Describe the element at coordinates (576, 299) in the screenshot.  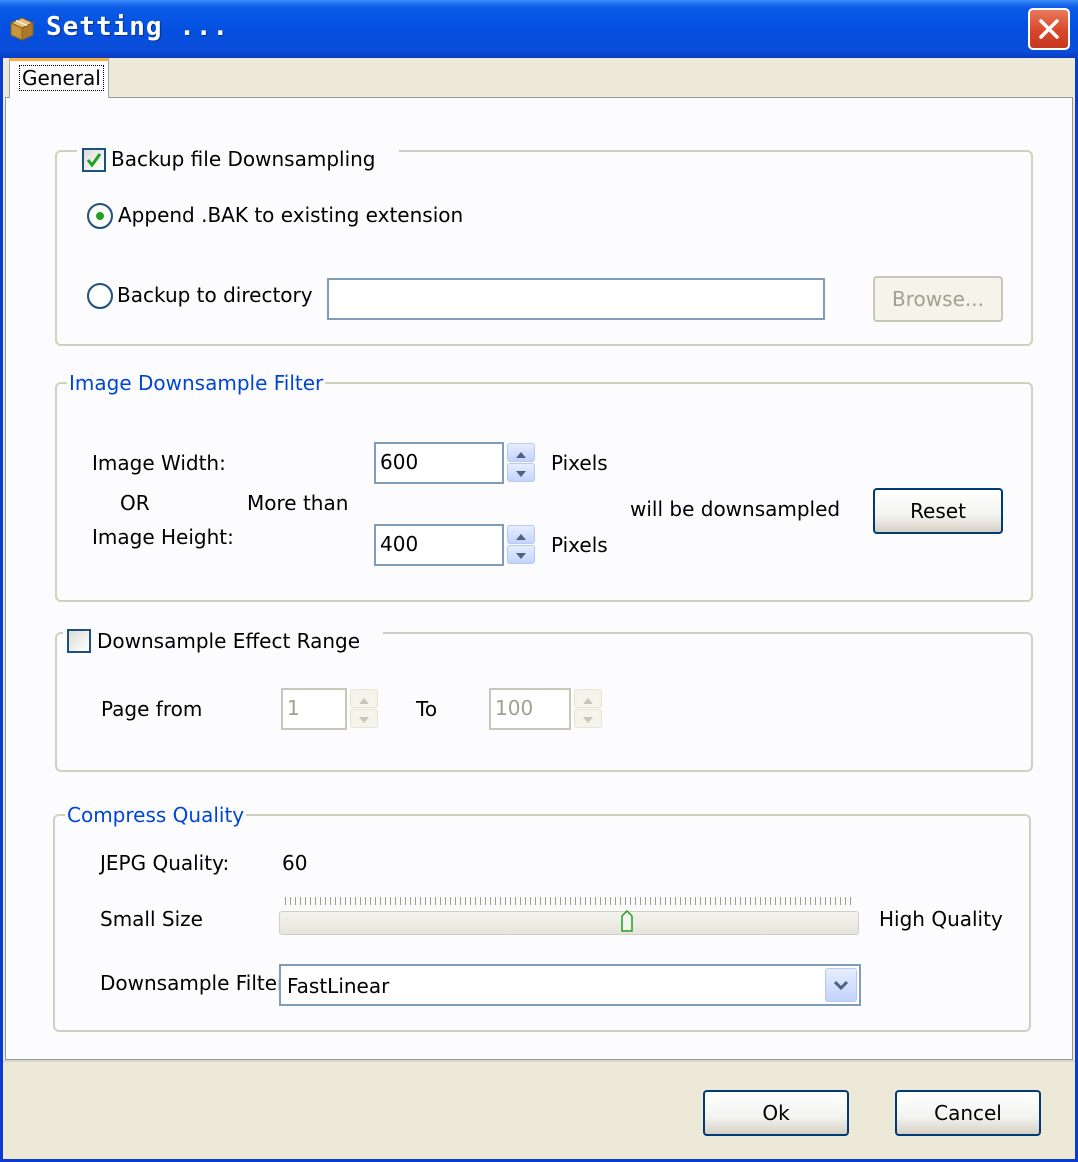
I see `backup-directory-input` at that location.